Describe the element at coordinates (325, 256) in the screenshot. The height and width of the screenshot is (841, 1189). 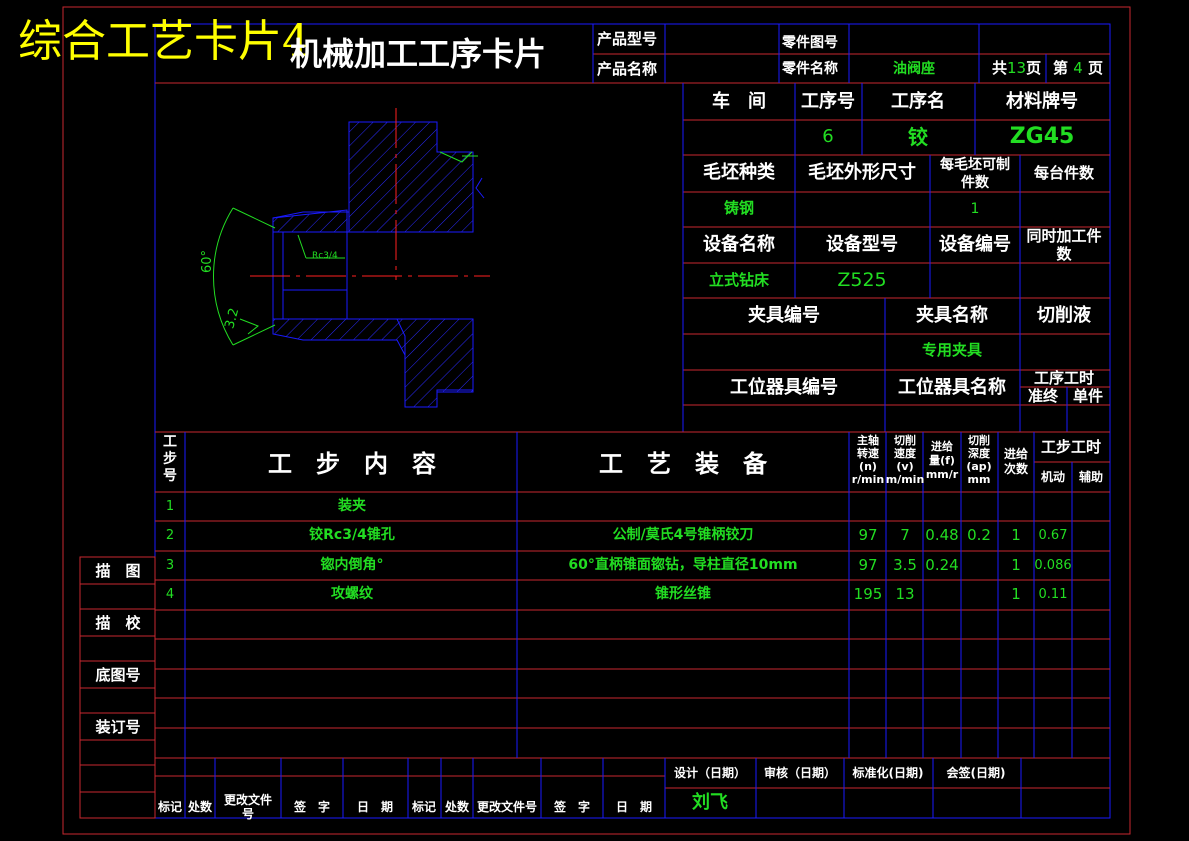
I see `thread-annotation: Rc3/4` at that location.